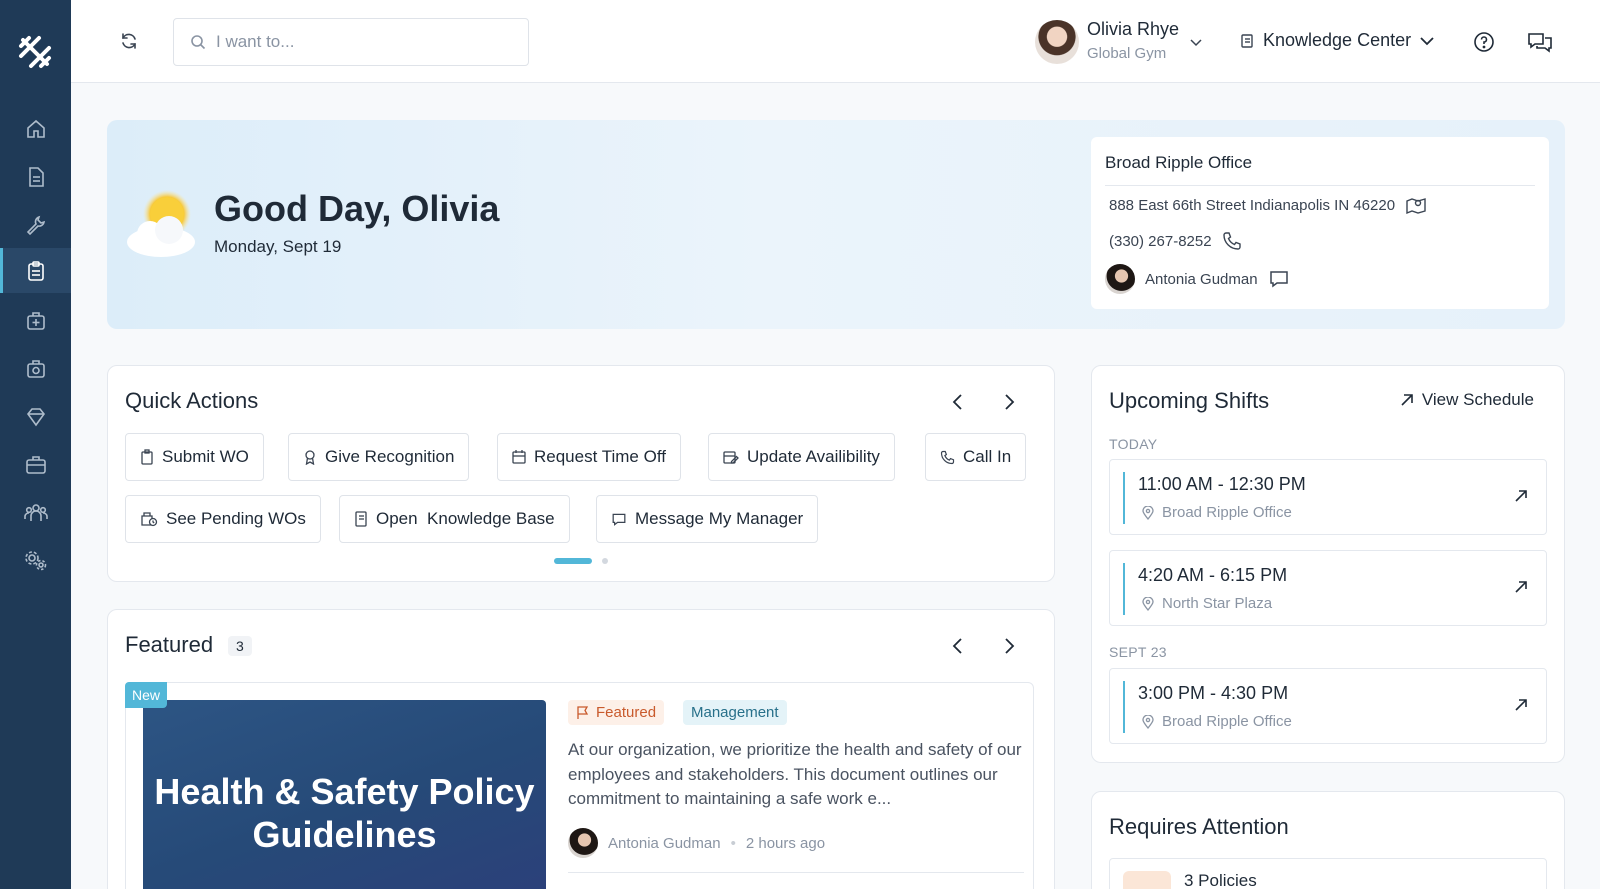 Image resolution: width=1600 pixels, height=889 pixels. What do you see at coordinates (160, 225) in the screenshot?
I see `weather-icon` at bounding box center [160, 225].